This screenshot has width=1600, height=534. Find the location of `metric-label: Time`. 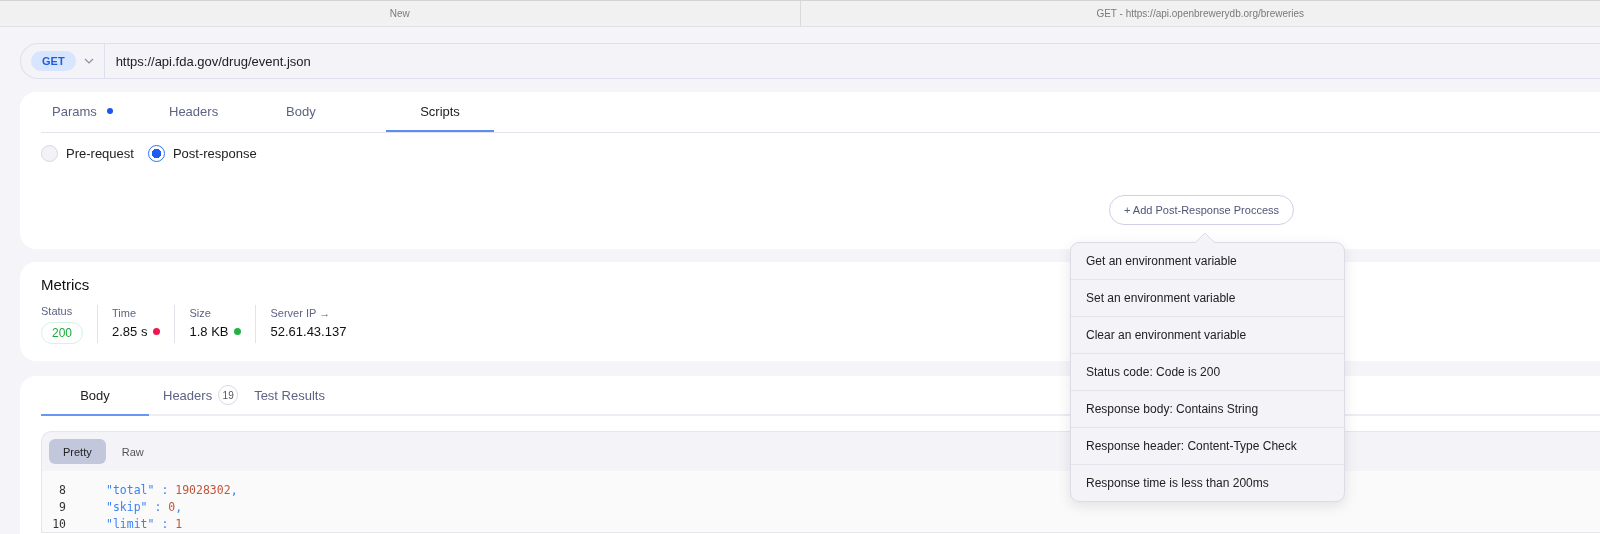

metric-label: Time is located at coordinates (125, 312).